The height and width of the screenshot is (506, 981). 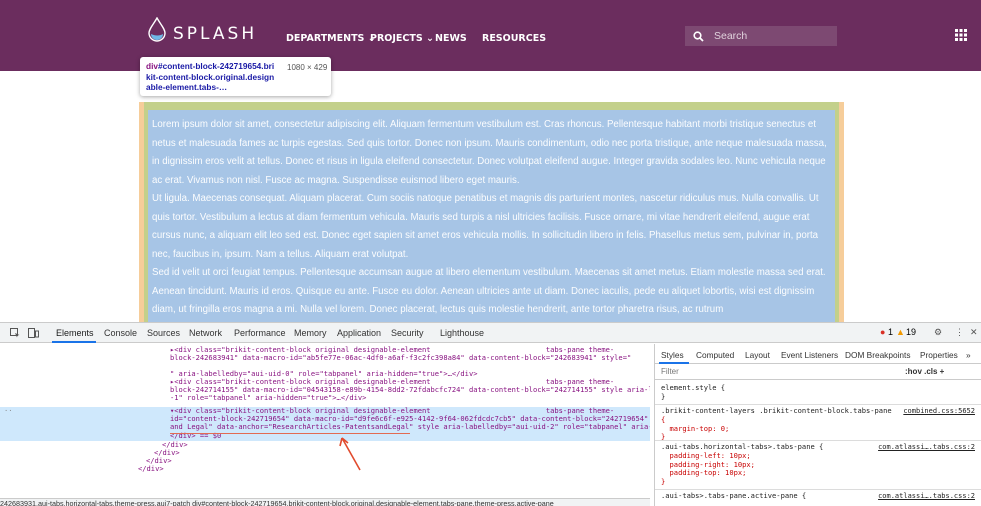 I want to click on tab-network: Network, so click(x=205, y=333).